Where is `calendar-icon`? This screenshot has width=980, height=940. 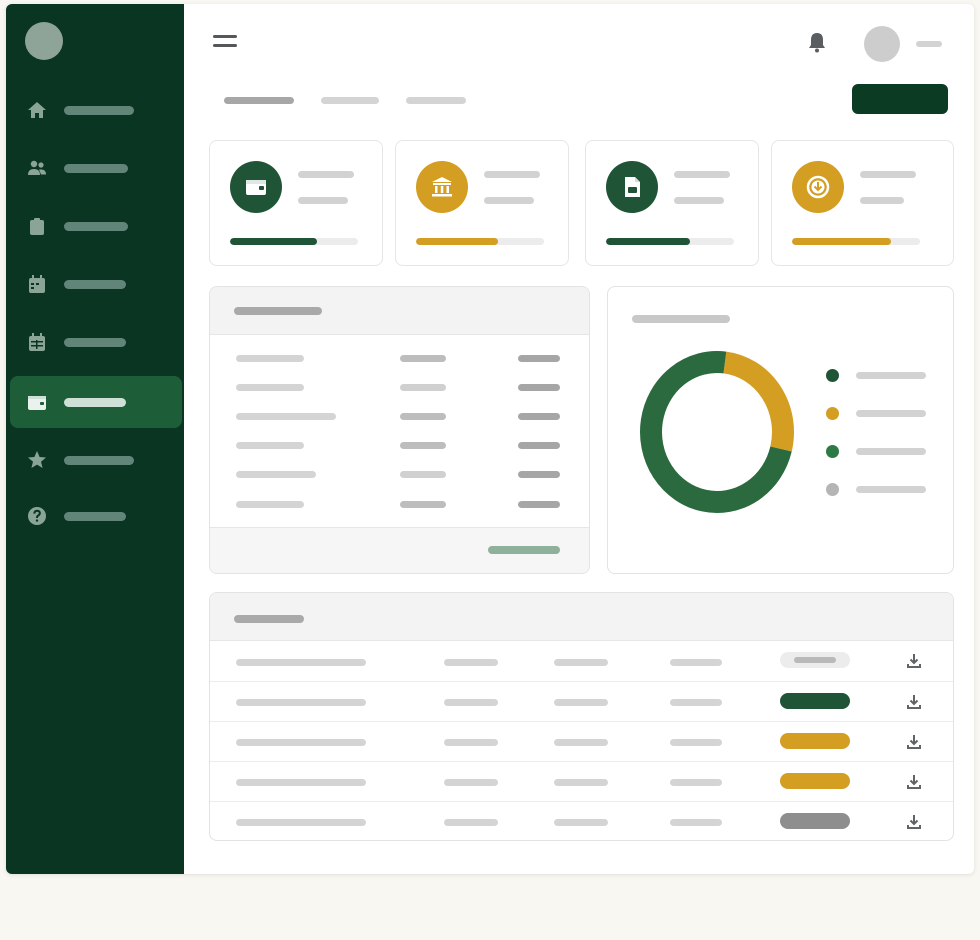 calendar-icon is located at coordinates (37, 284).